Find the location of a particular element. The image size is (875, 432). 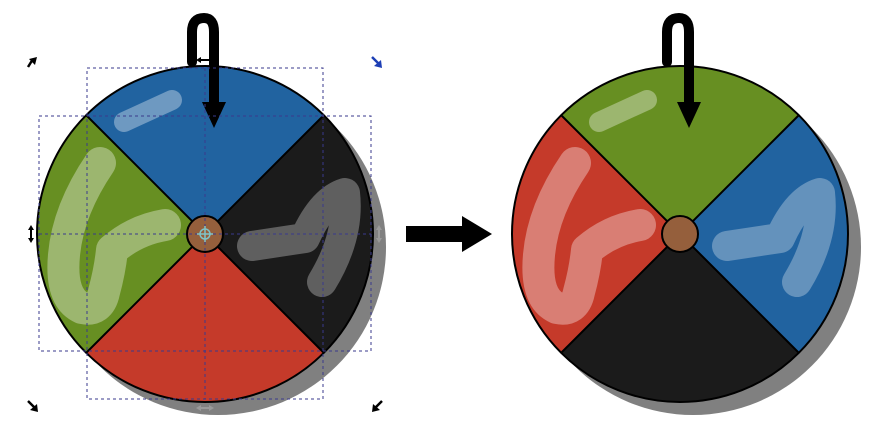

center-hub is located at coordinates (680, 234).